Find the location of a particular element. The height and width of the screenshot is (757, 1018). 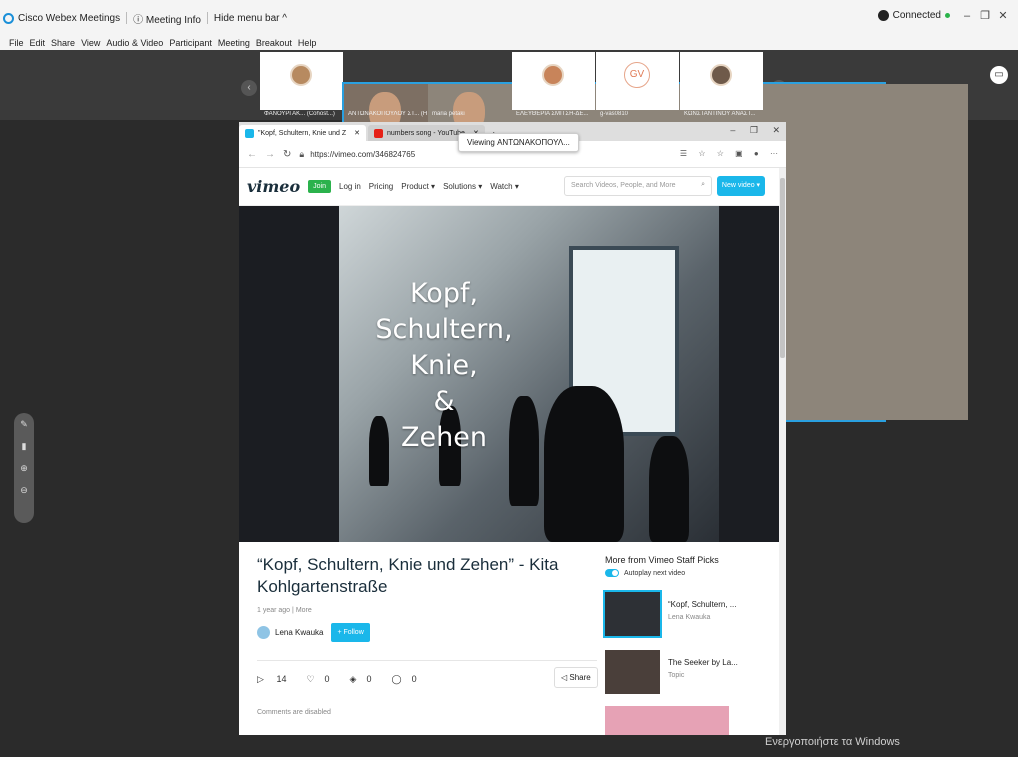

favorite-icon: ☆ is located at coordinates (701, 153).